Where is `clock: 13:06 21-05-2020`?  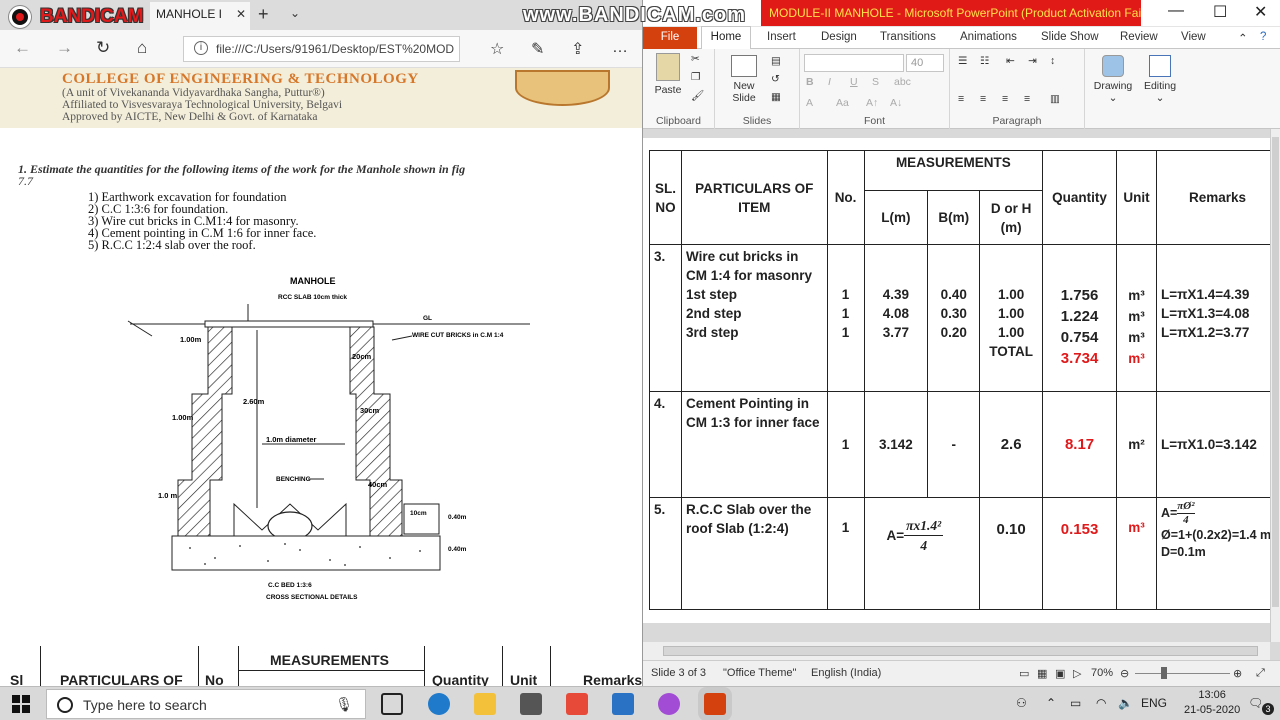 clock: 13:06 21-05-2020 is located at coordinates (1212, 703).